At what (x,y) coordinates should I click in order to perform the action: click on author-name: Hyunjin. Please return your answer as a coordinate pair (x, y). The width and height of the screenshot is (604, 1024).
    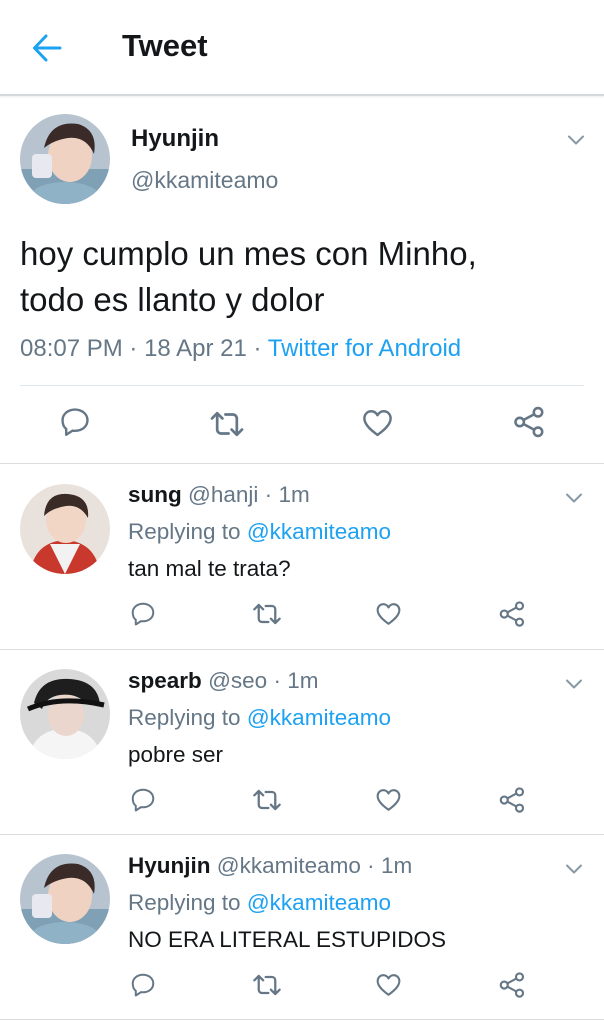
    Looking at the image, I should click on (175, 139).